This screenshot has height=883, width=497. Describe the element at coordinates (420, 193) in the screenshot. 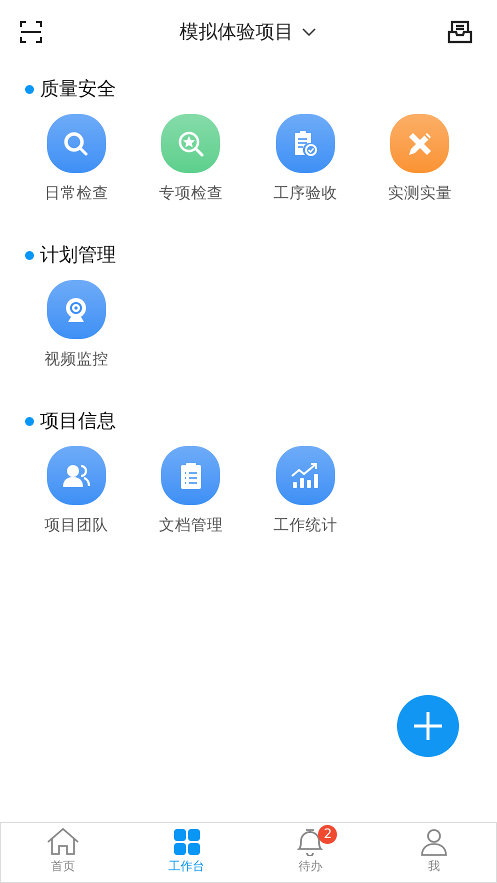

I see `app-label: 实测实量` at that location.